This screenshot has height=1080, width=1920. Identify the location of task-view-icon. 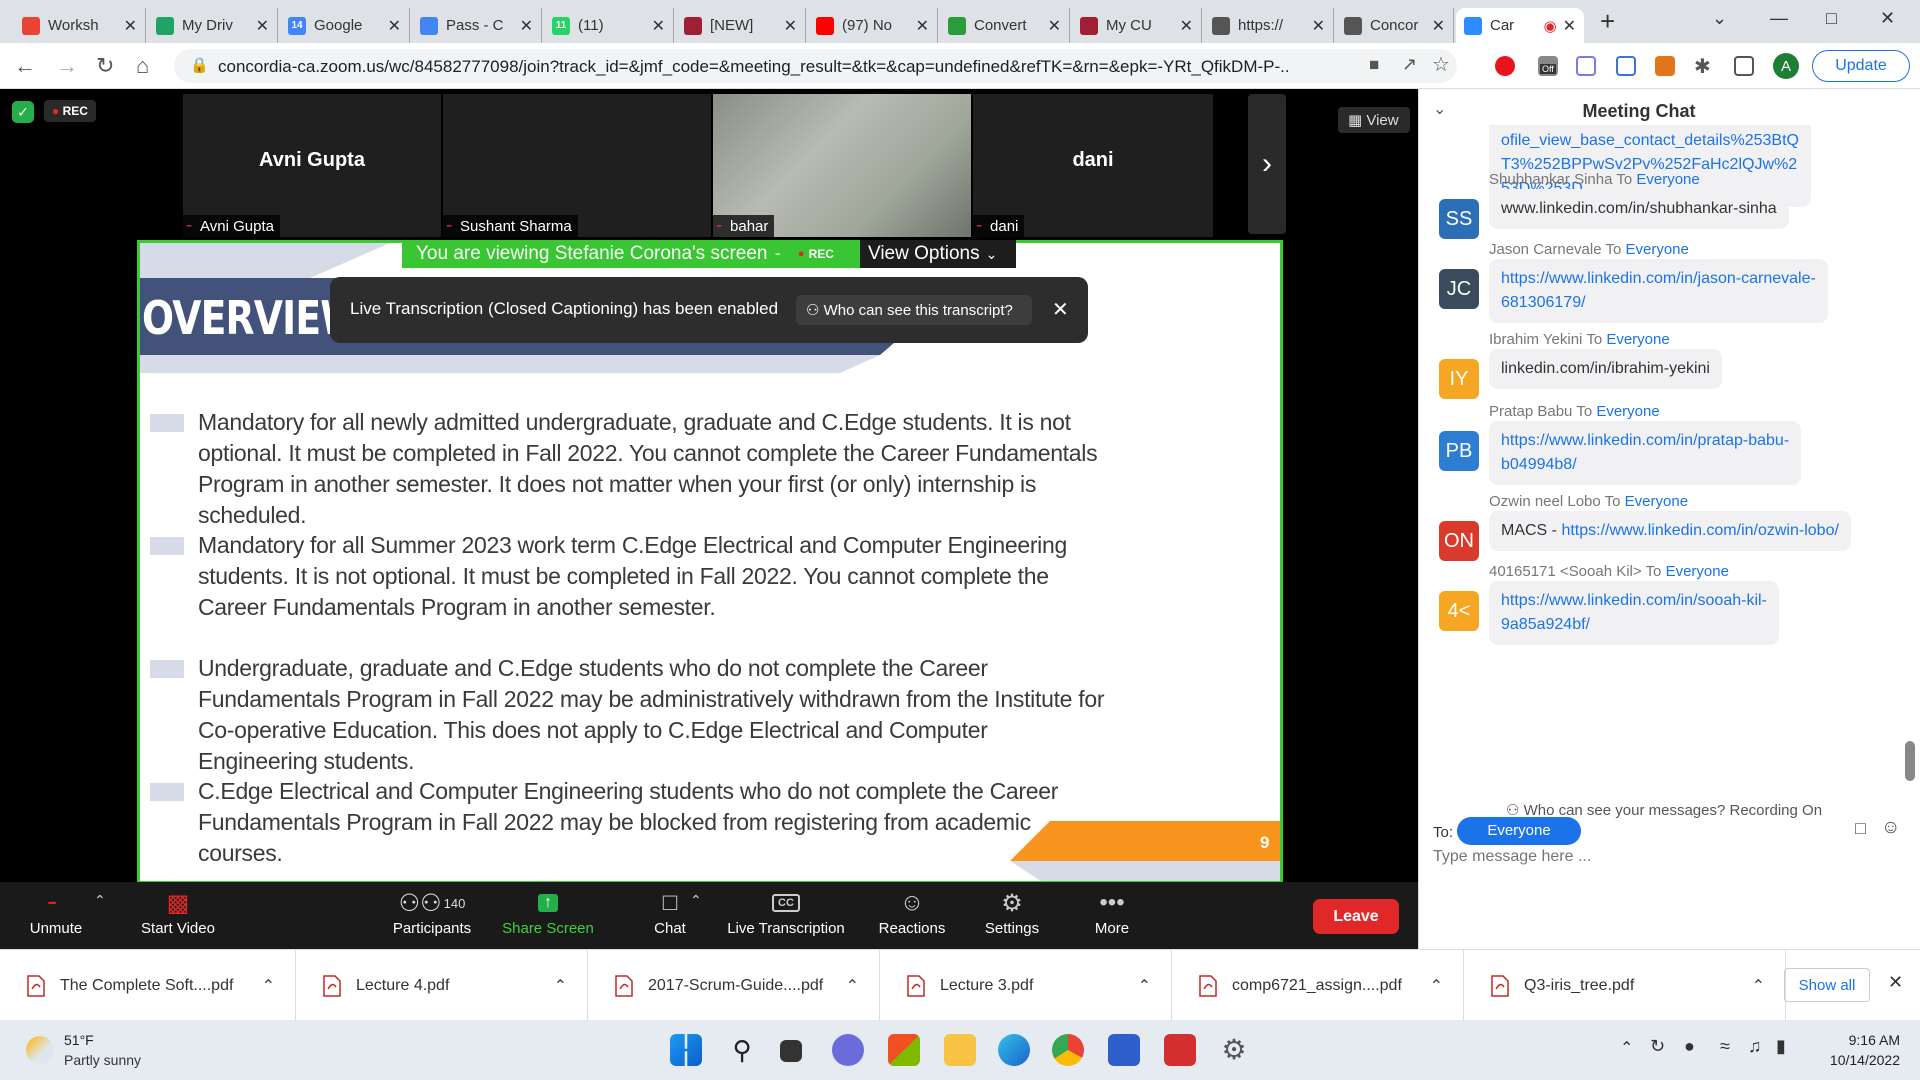
(791, 1051).